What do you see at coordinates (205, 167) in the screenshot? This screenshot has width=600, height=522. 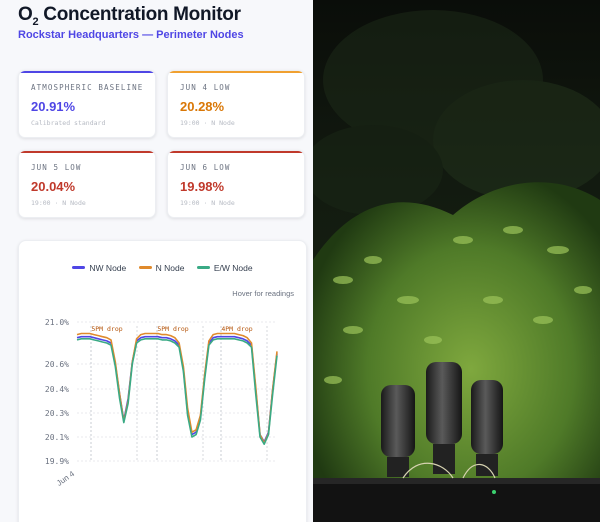 I see `card-label: JUN 6 LOW` at bounding box center [205, 167].